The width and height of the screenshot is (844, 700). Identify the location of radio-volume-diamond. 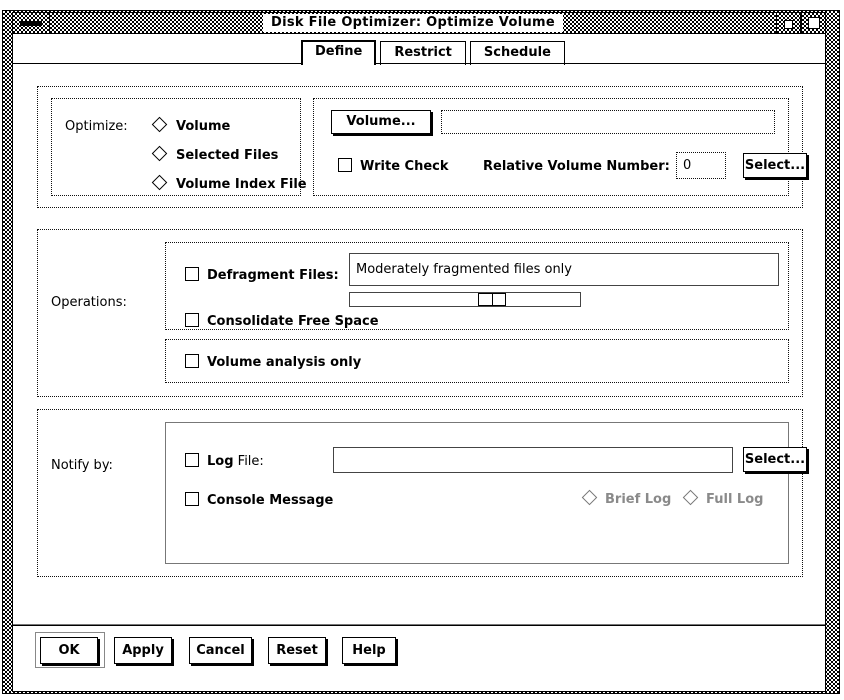
(159, 124).